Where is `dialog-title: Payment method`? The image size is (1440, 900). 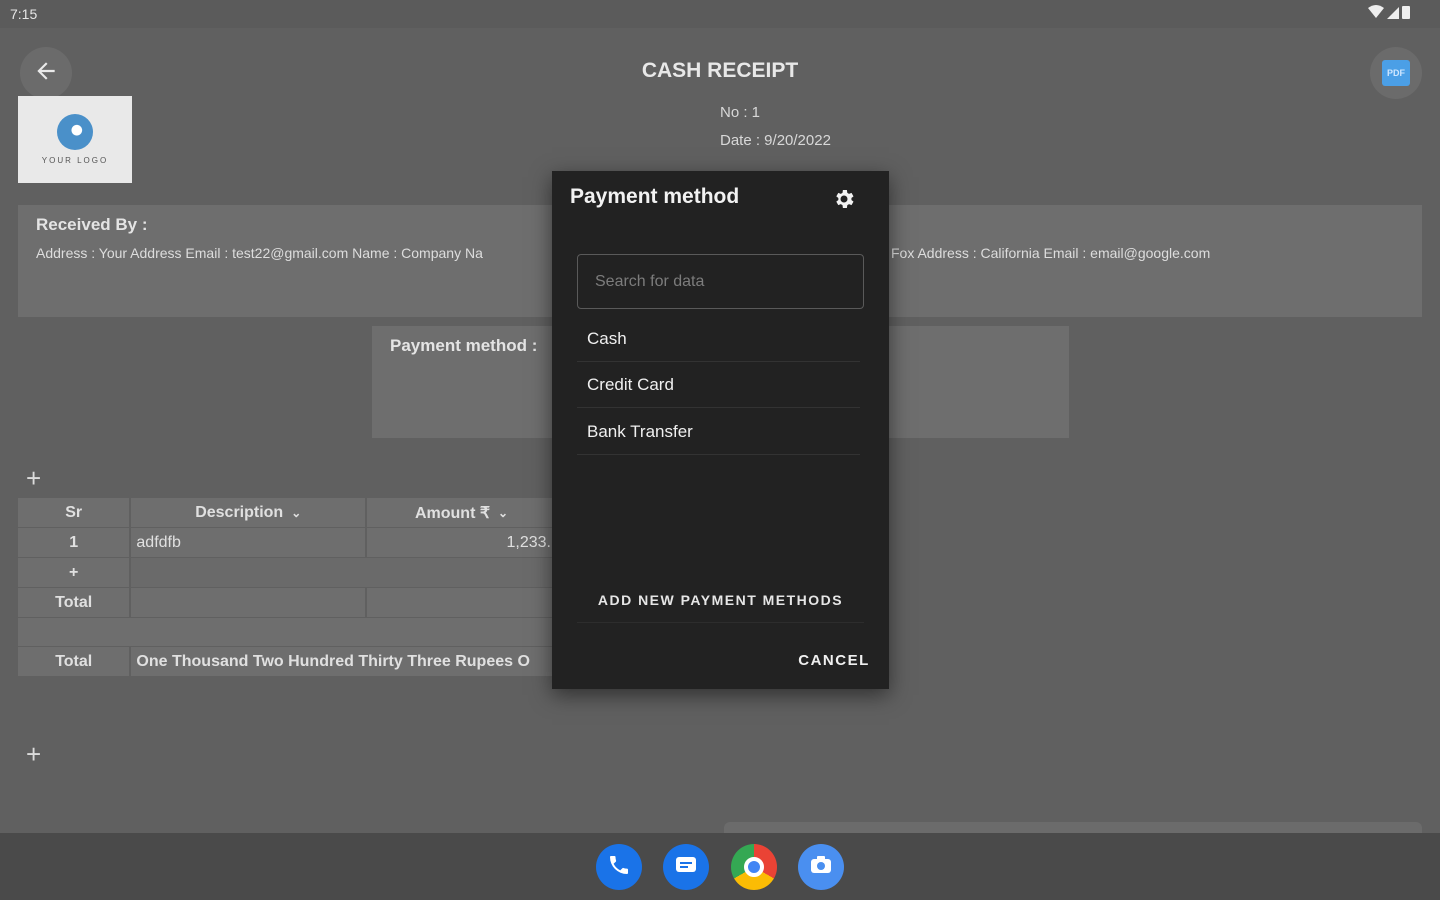
dialog-title: Payment method is located at coordinates (655, 196).